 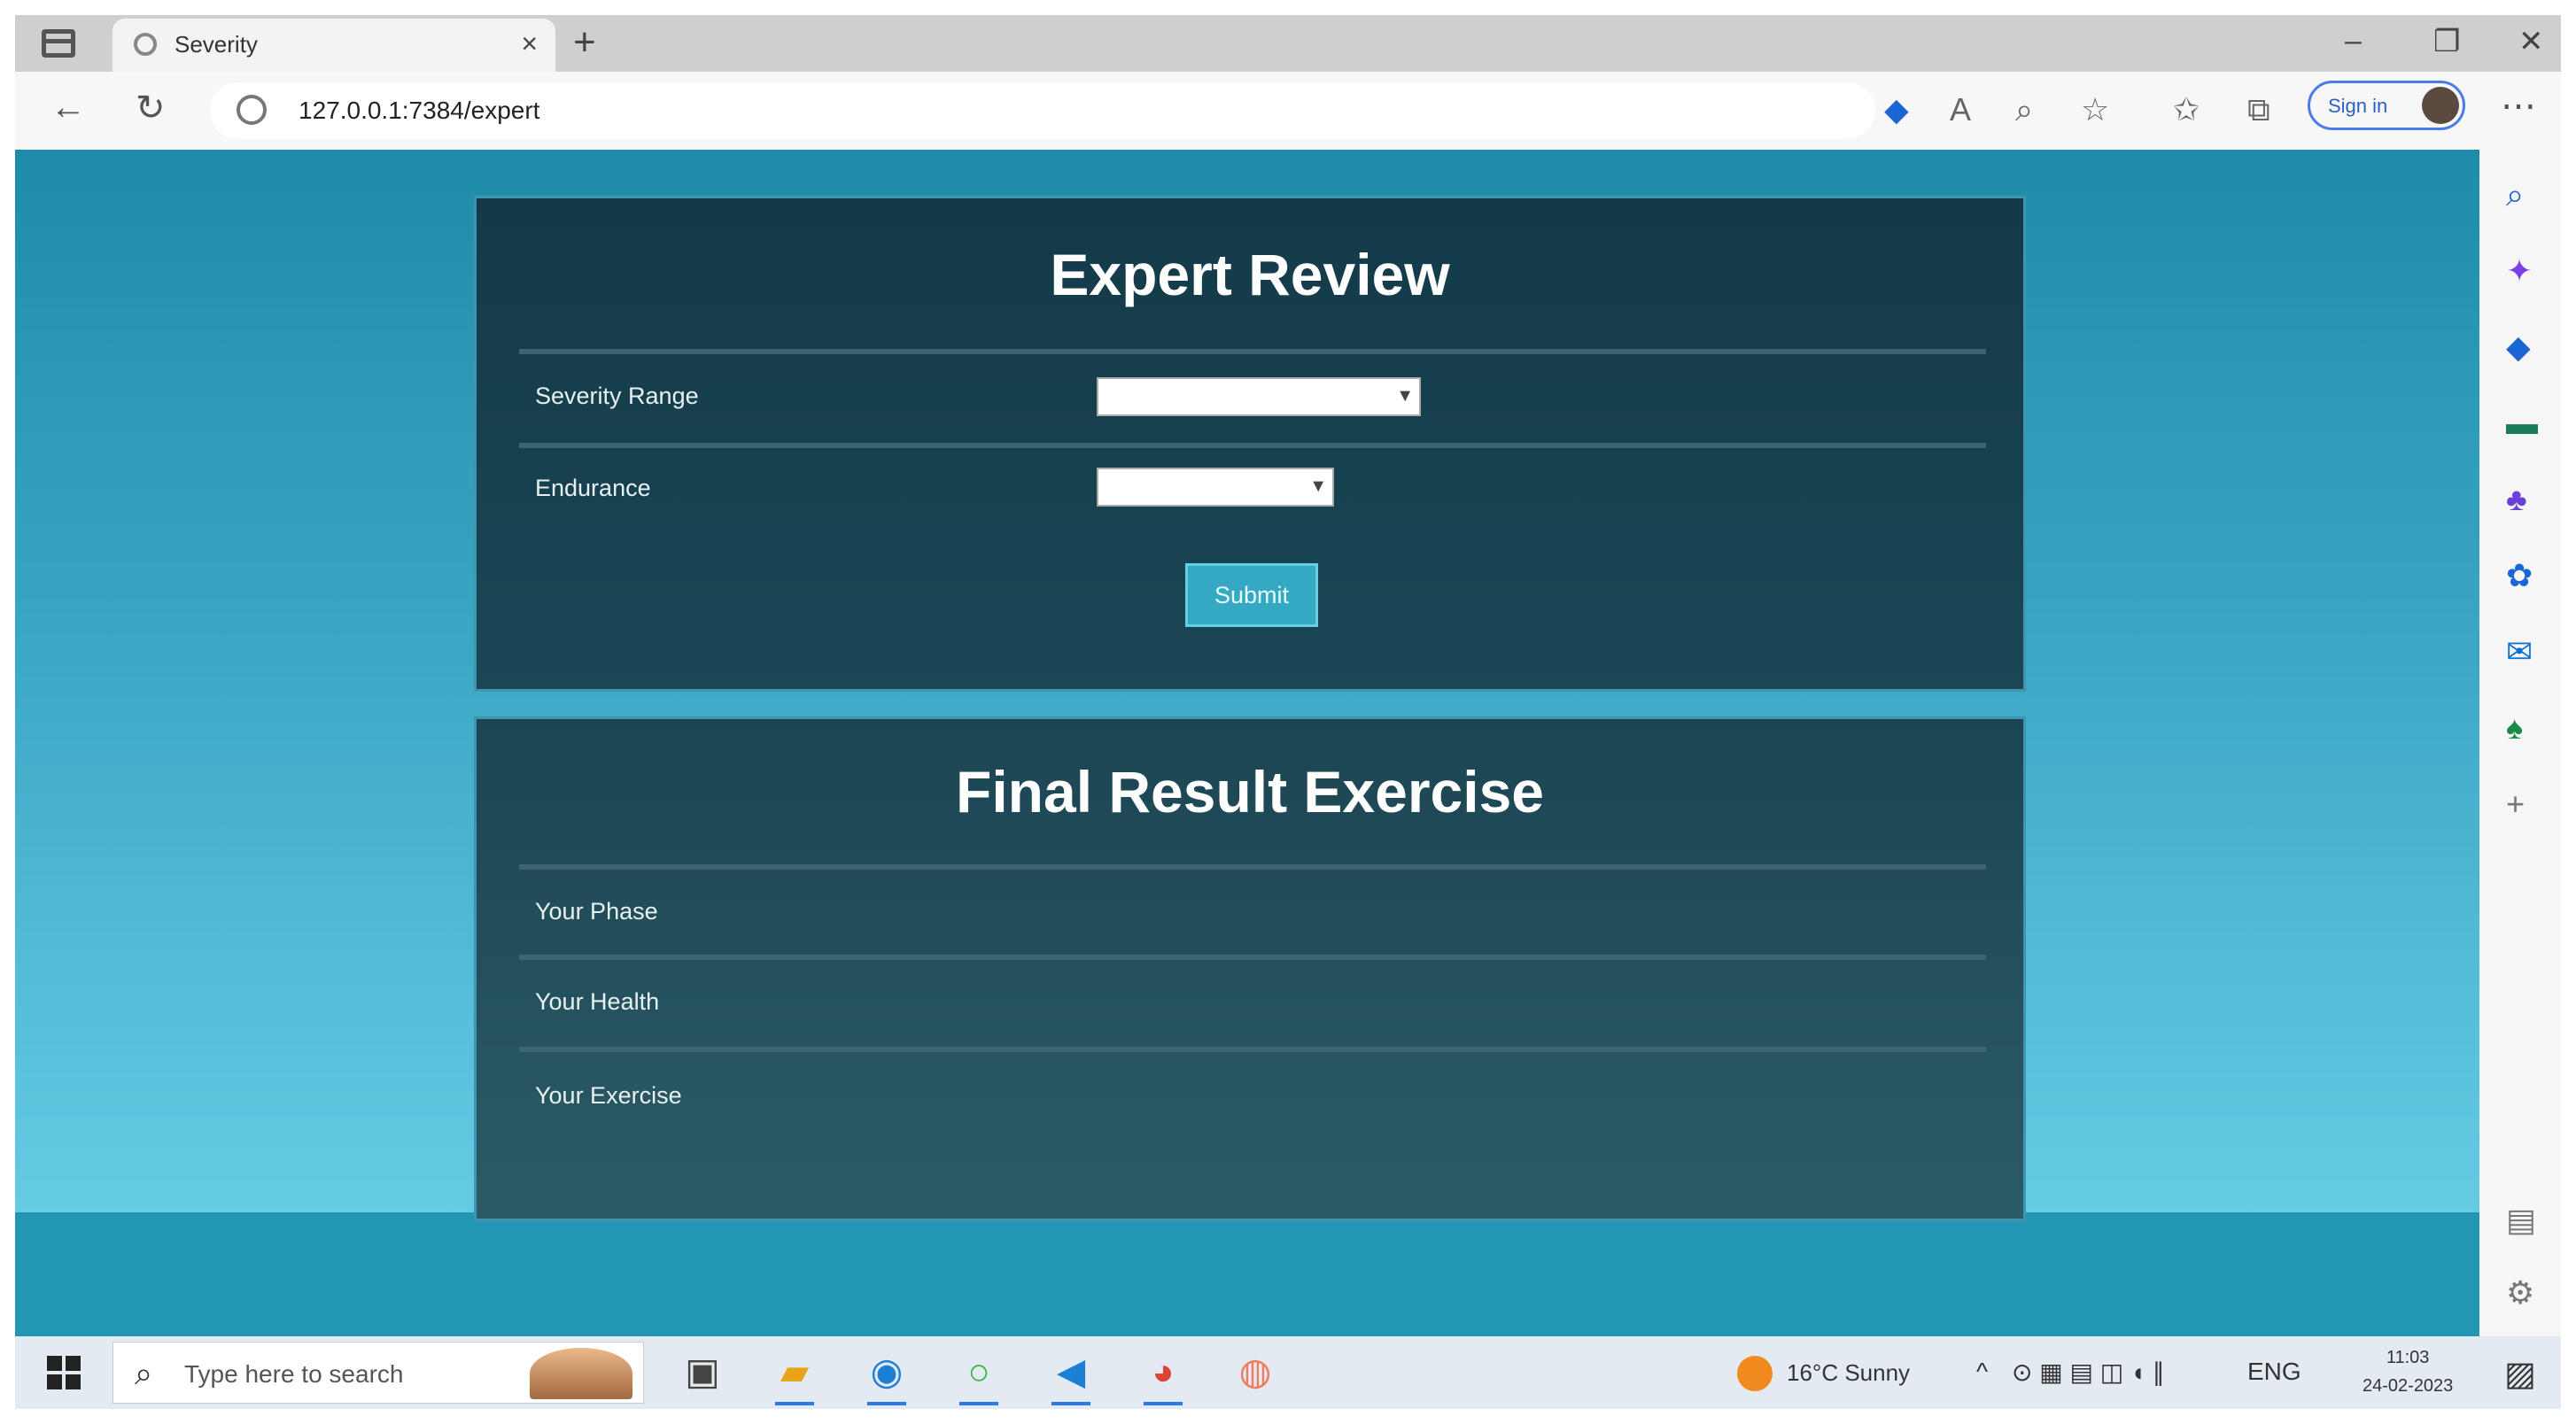 I want to click on tools-icon: ▬, so click(x=2522, y=423).